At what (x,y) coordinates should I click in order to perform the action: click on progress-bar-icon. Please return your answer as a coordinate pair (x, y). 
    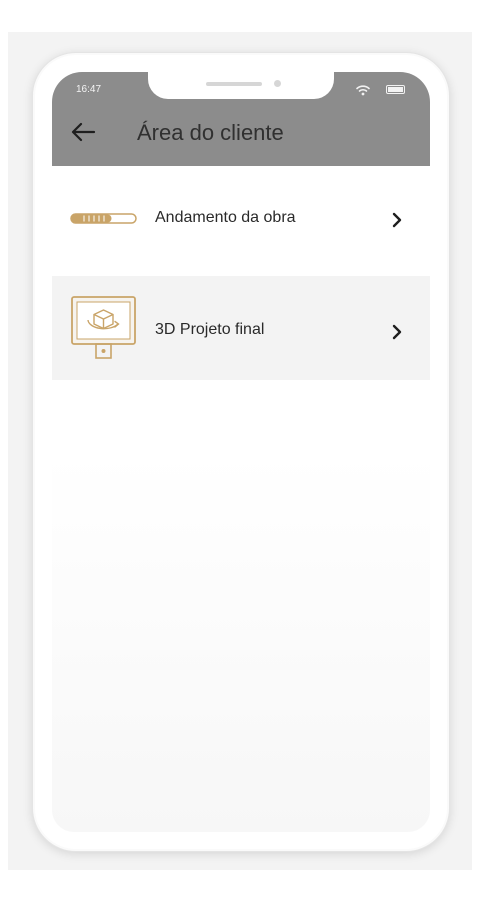
    Looking at the image, I should click on (103, 218).